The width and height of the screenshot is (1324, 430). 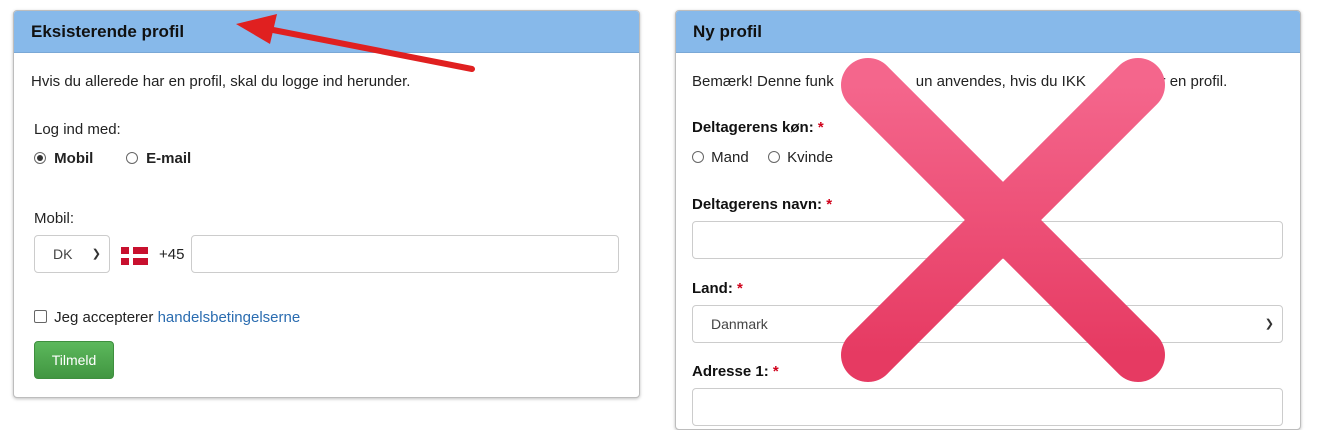 What do you see at coordinates (355, 43) in the screenshot?
I see `arrow-annotation` at bounding box center [355, 43].